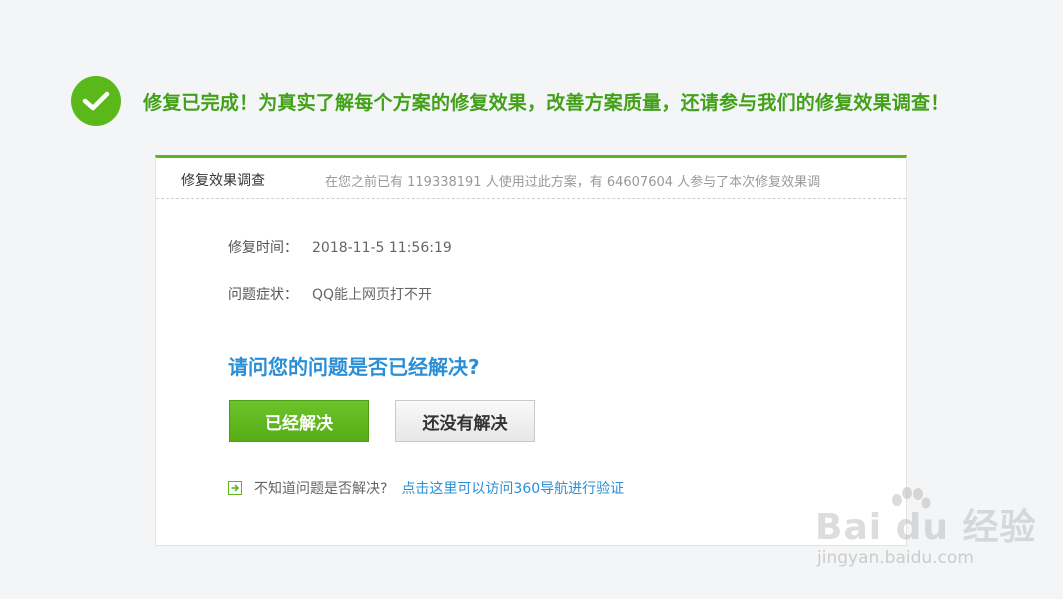 The width and height of the screenshot is (1063, 599). I want to click on fix-time-label: 修复时间：, so click(263, 248).